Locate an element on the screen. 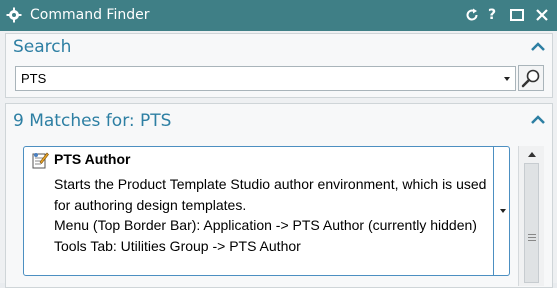  scroll-up-arrow-icon is located at coordinates (532, 154).